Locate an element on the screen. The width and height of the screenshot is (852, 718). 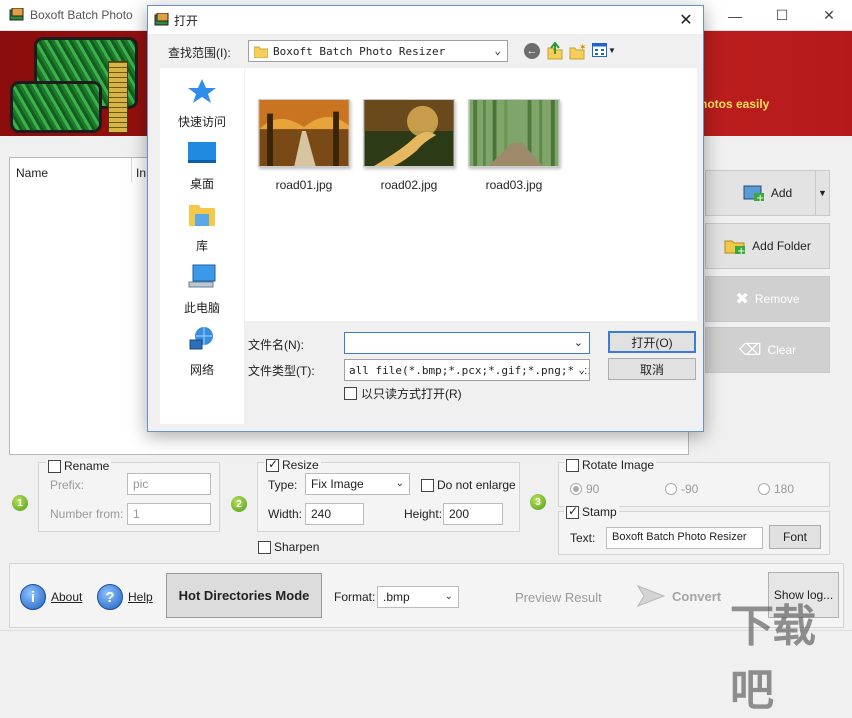
add-dropdown-button: ▼ is located at coordinates (822, 193).